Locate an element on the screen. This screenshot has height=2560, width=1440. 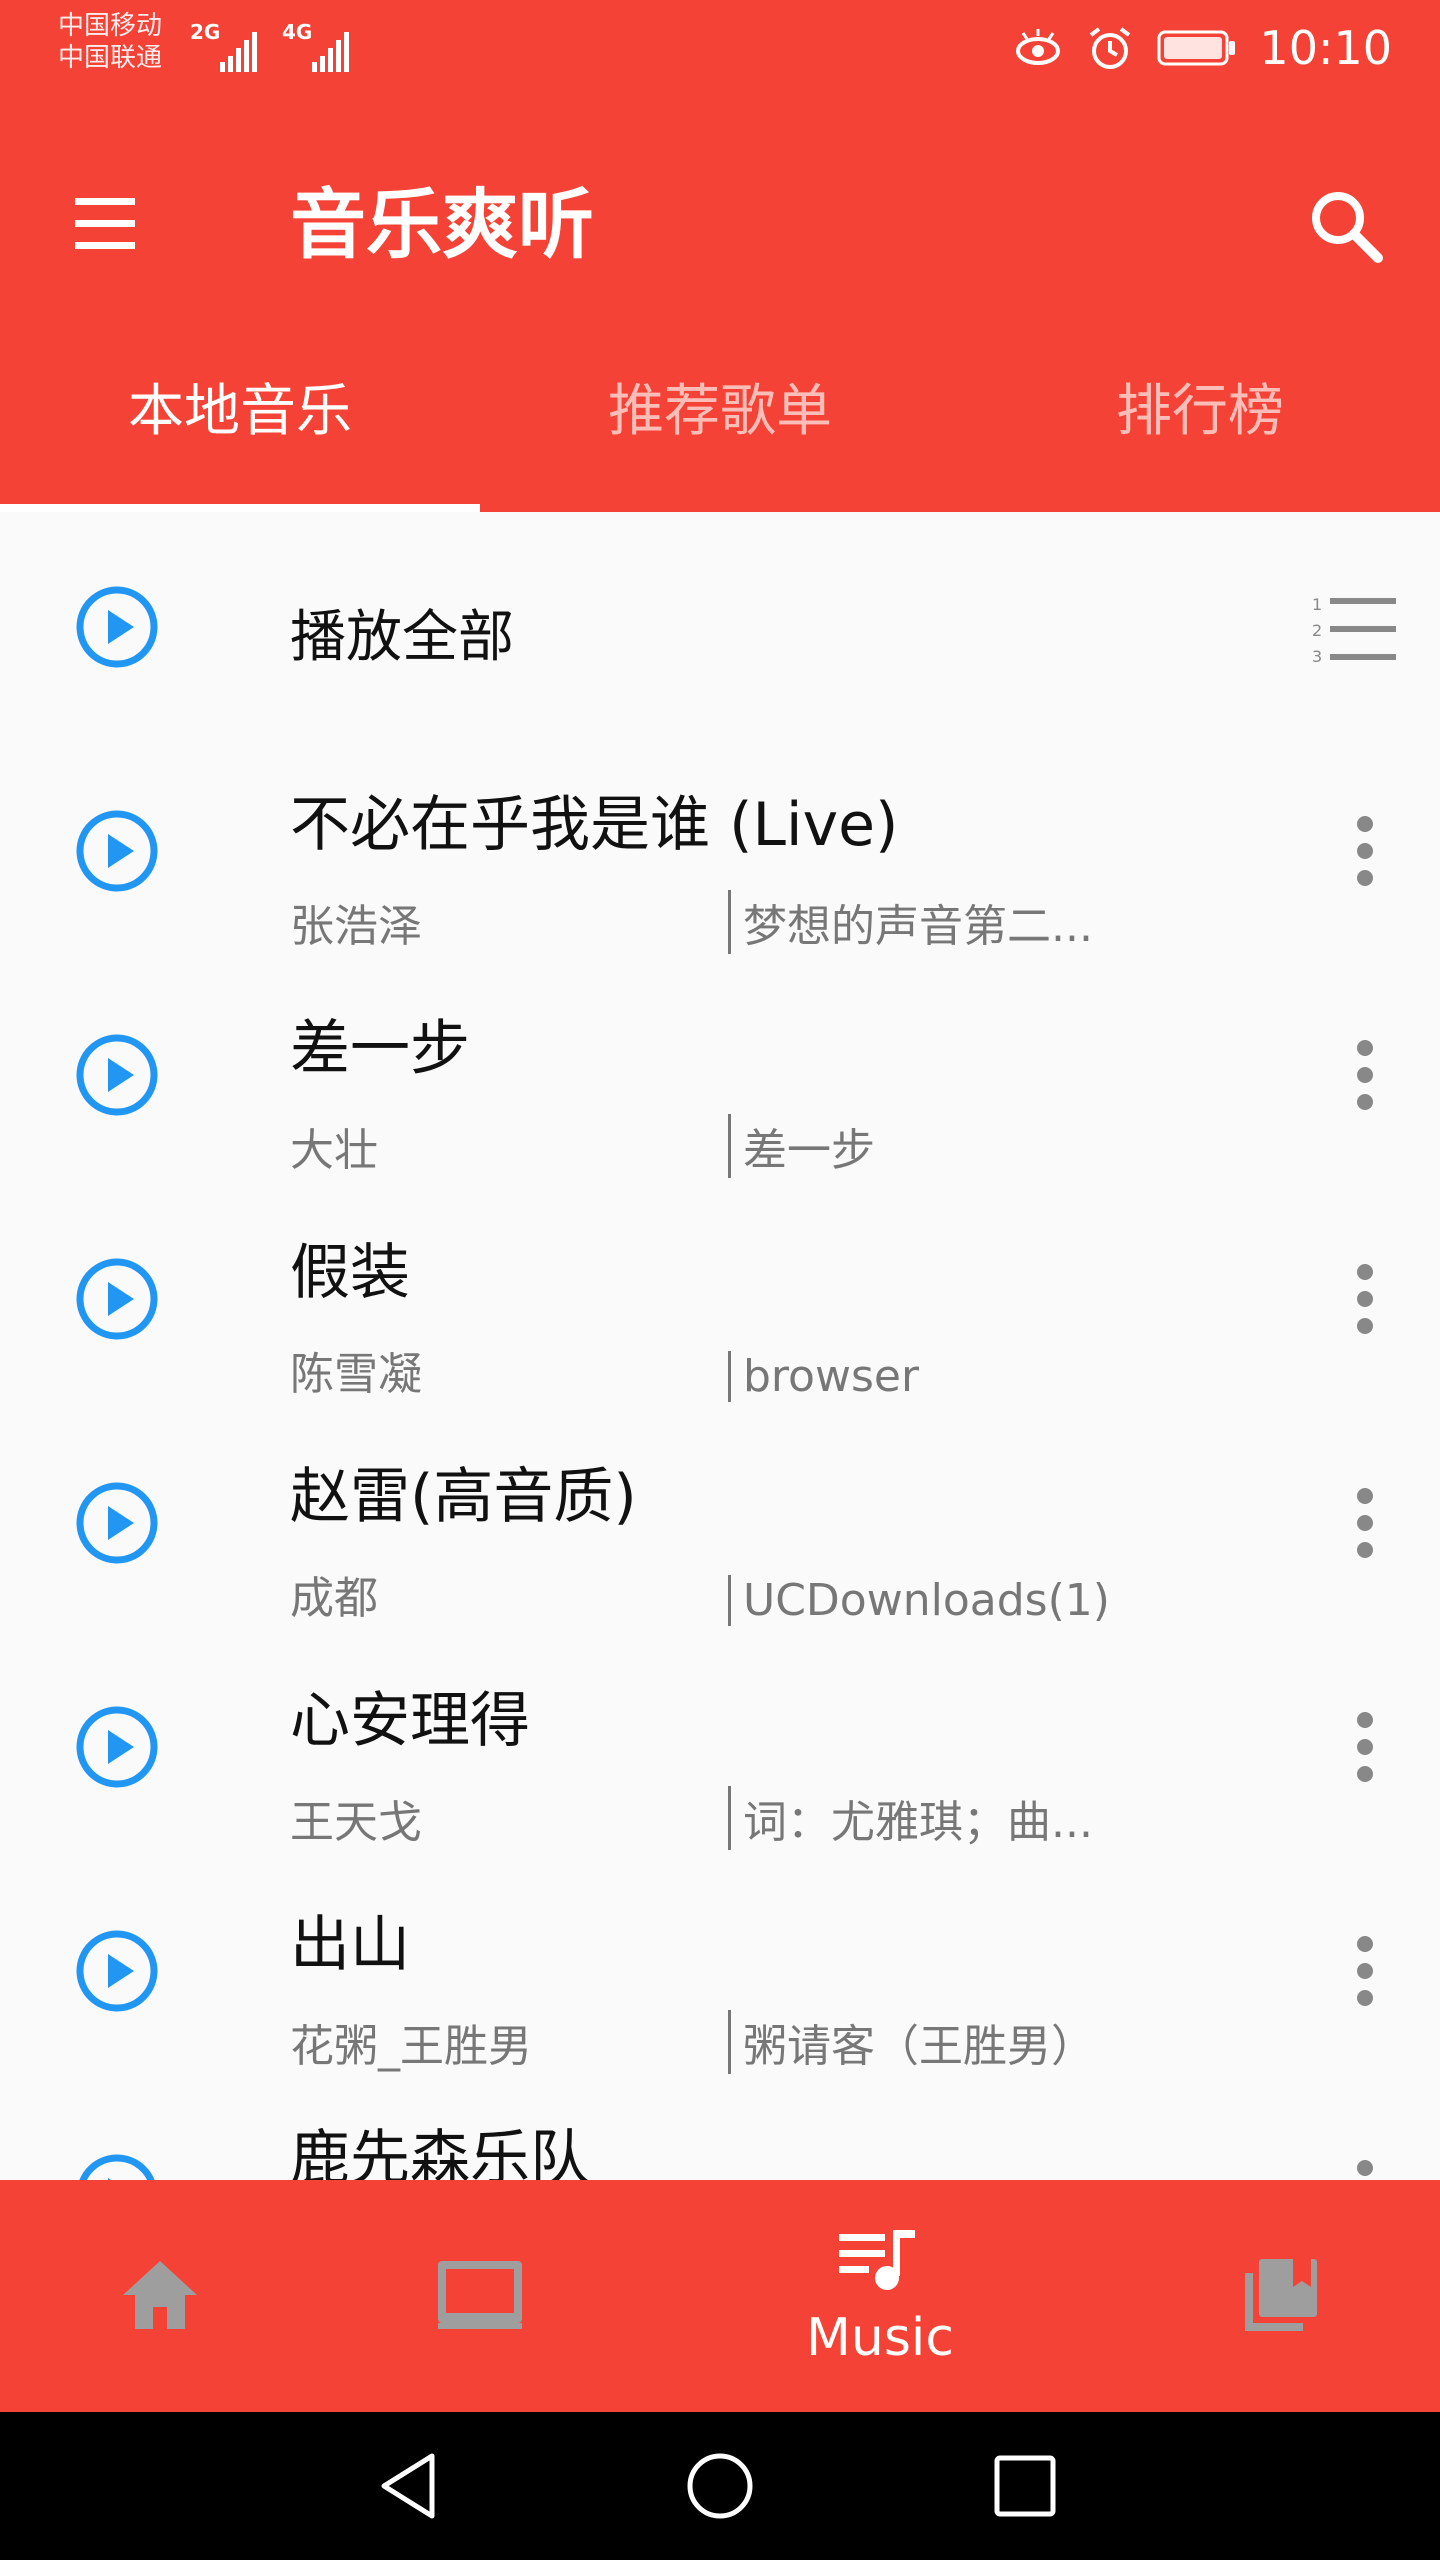
song-title: 差一步 is located at coordinates (380, 1049).